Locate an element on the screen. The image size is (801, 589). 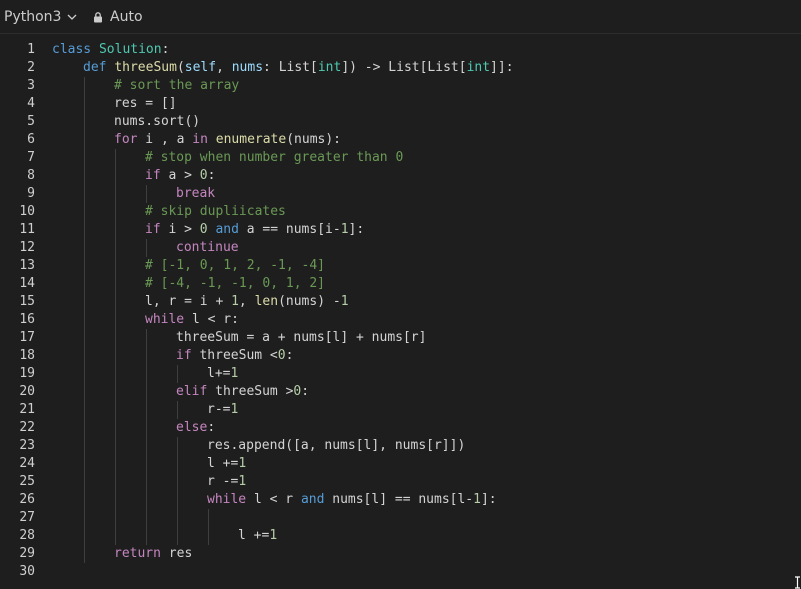
language-selector: Python3 is located at coordinates (41, 17).